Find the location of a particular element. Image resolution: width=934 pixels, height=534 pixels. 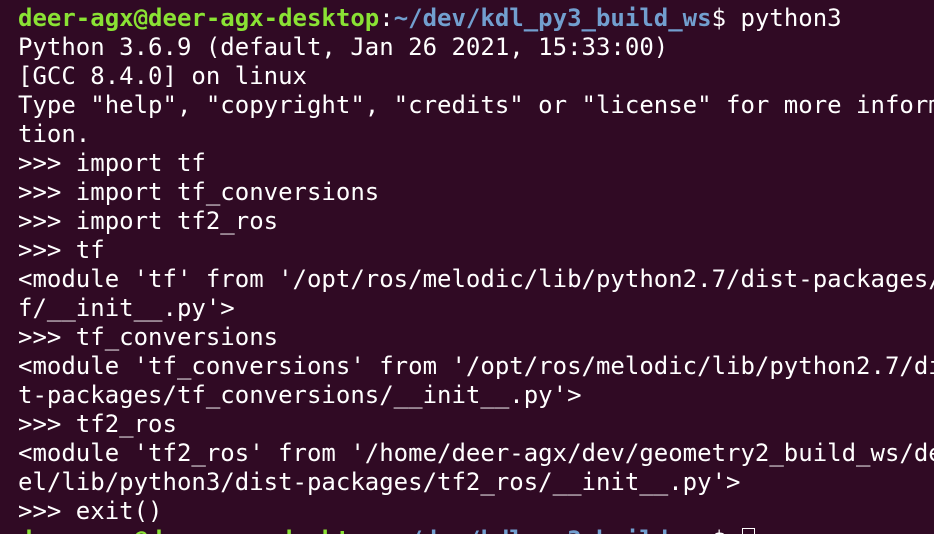

output-line: [GCC 8.4.0] on linux is located at coordinates (162, 76).